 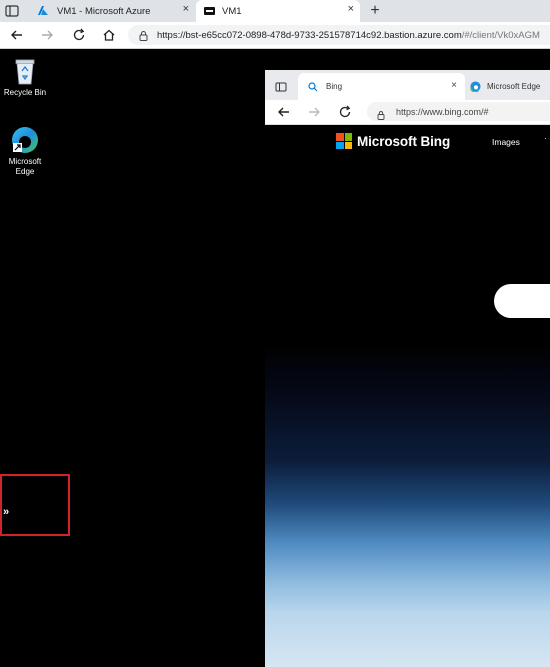 I want to click on forward-button, so click(x=47, y=35).